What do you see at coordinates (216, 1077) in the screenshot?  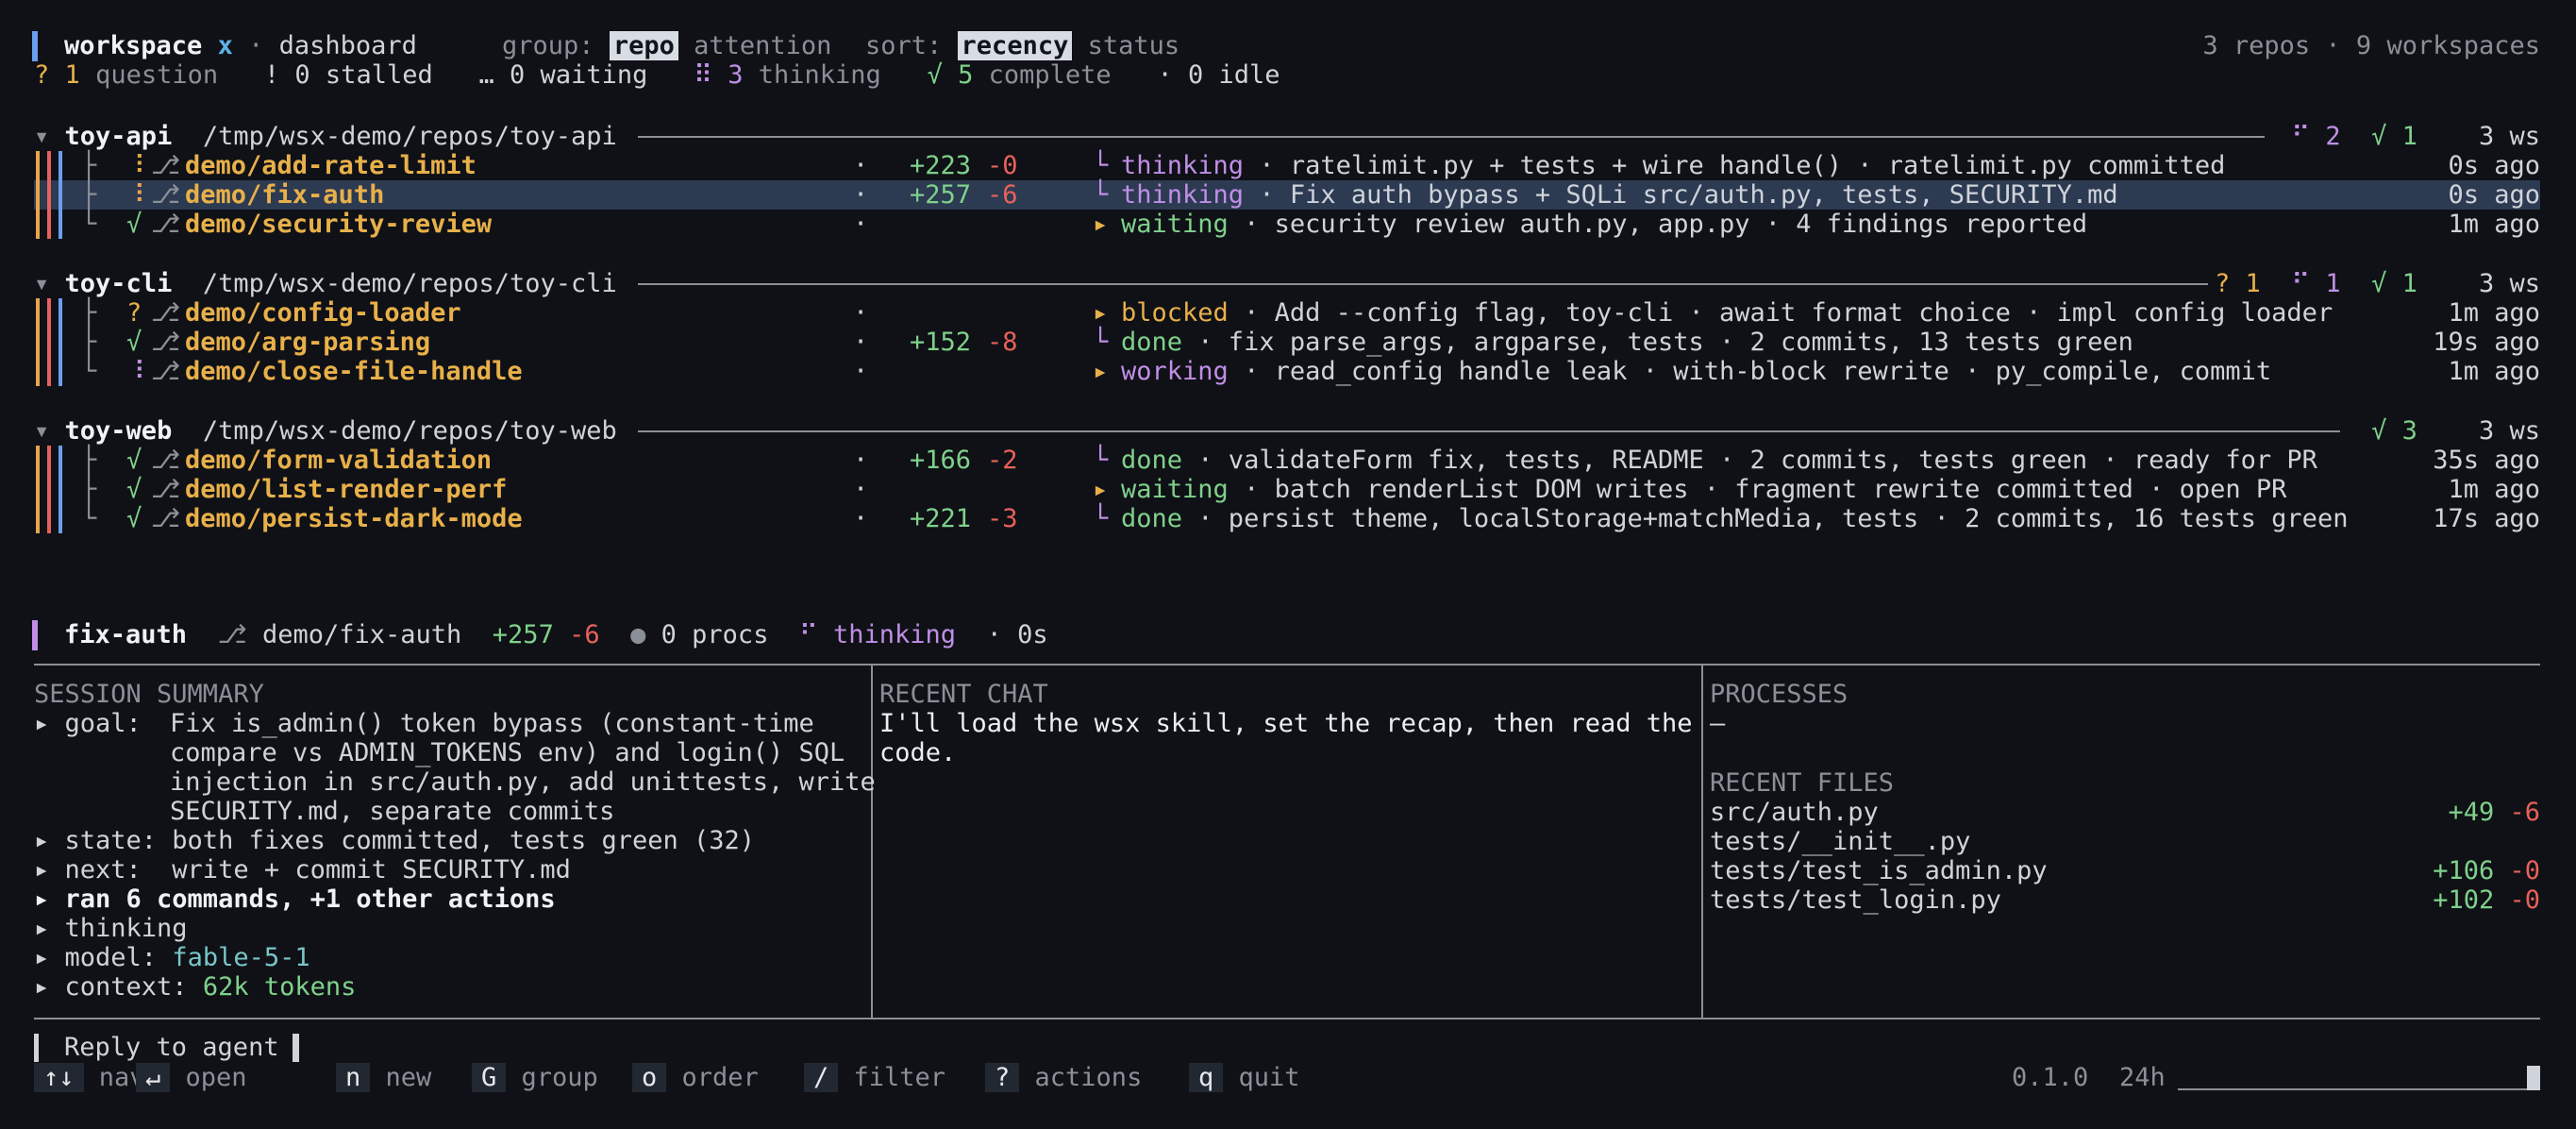 I see `key-label: open` at bounding box center [216, 1077].